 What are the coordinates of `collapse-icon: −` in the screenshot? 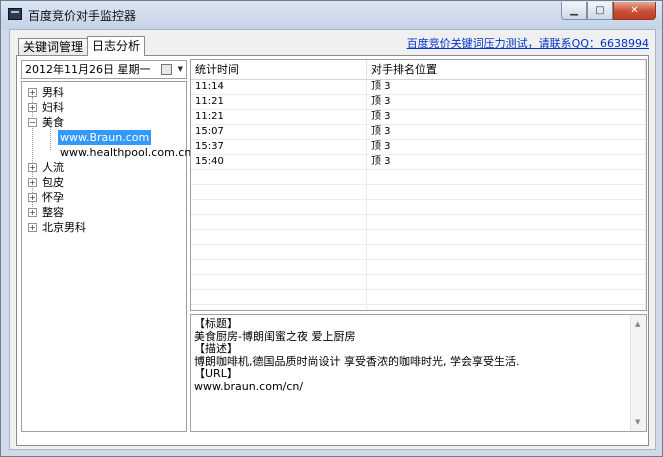 It's located at (32, 122).